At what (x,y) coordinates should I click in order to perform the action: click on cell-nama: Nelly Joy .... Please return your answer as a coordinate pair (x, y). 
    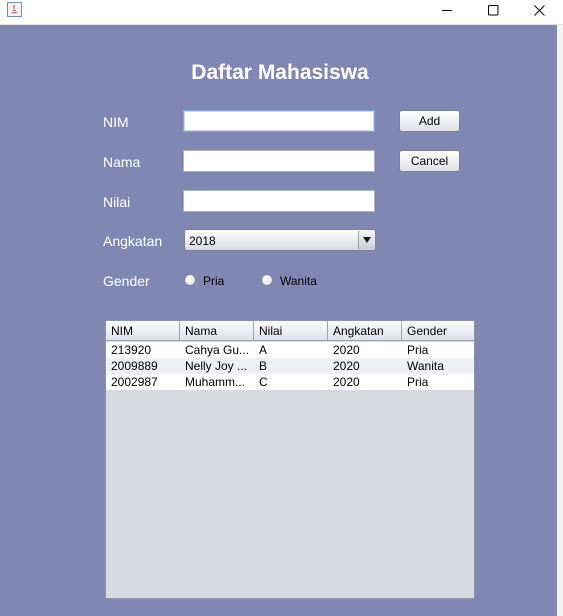
    Looking at the image, I should click on (216, 366).